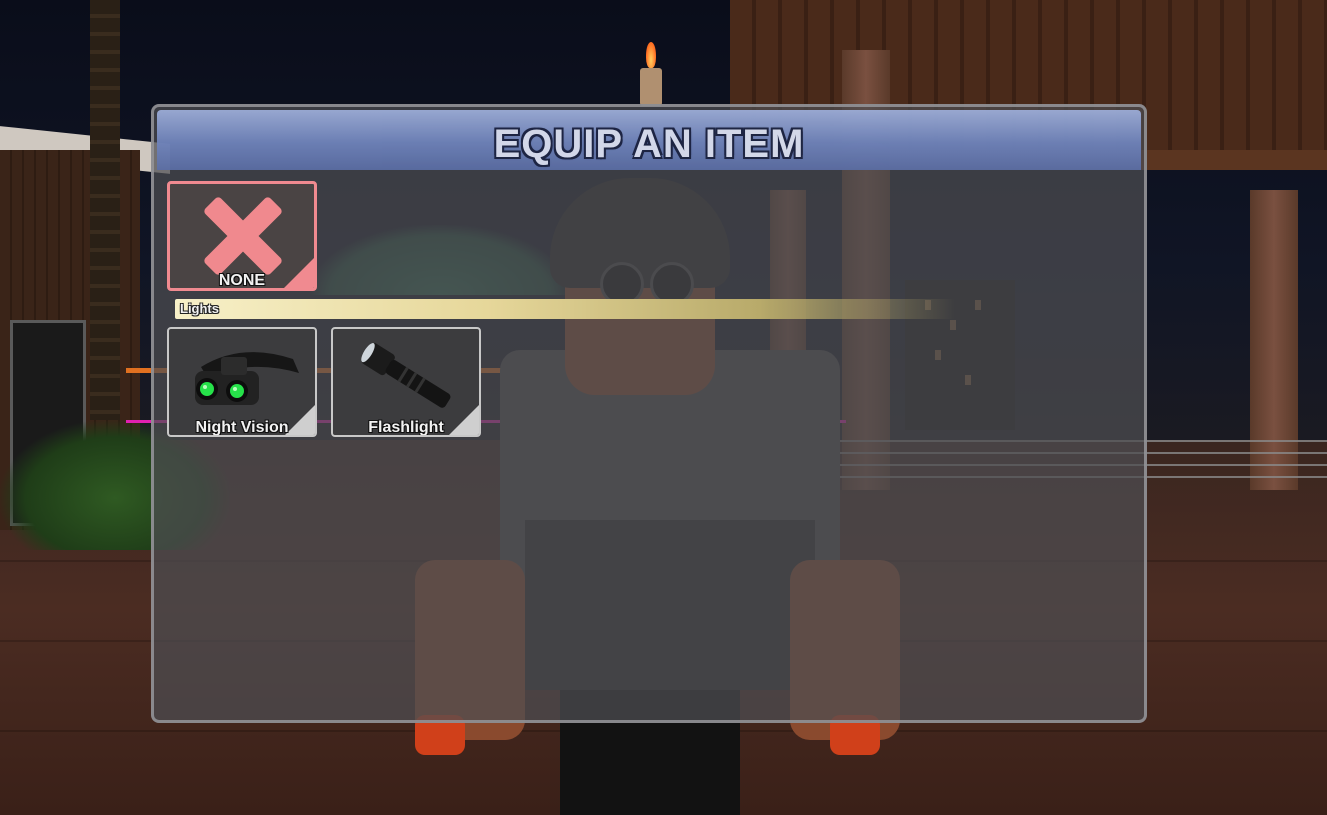 This screenshot has height=815, width=1327. What do you see at coordinates (406, 382) in the screenshot?
I see `item-tile-flashlight: Flashlight` at bounding box center [406, 382].